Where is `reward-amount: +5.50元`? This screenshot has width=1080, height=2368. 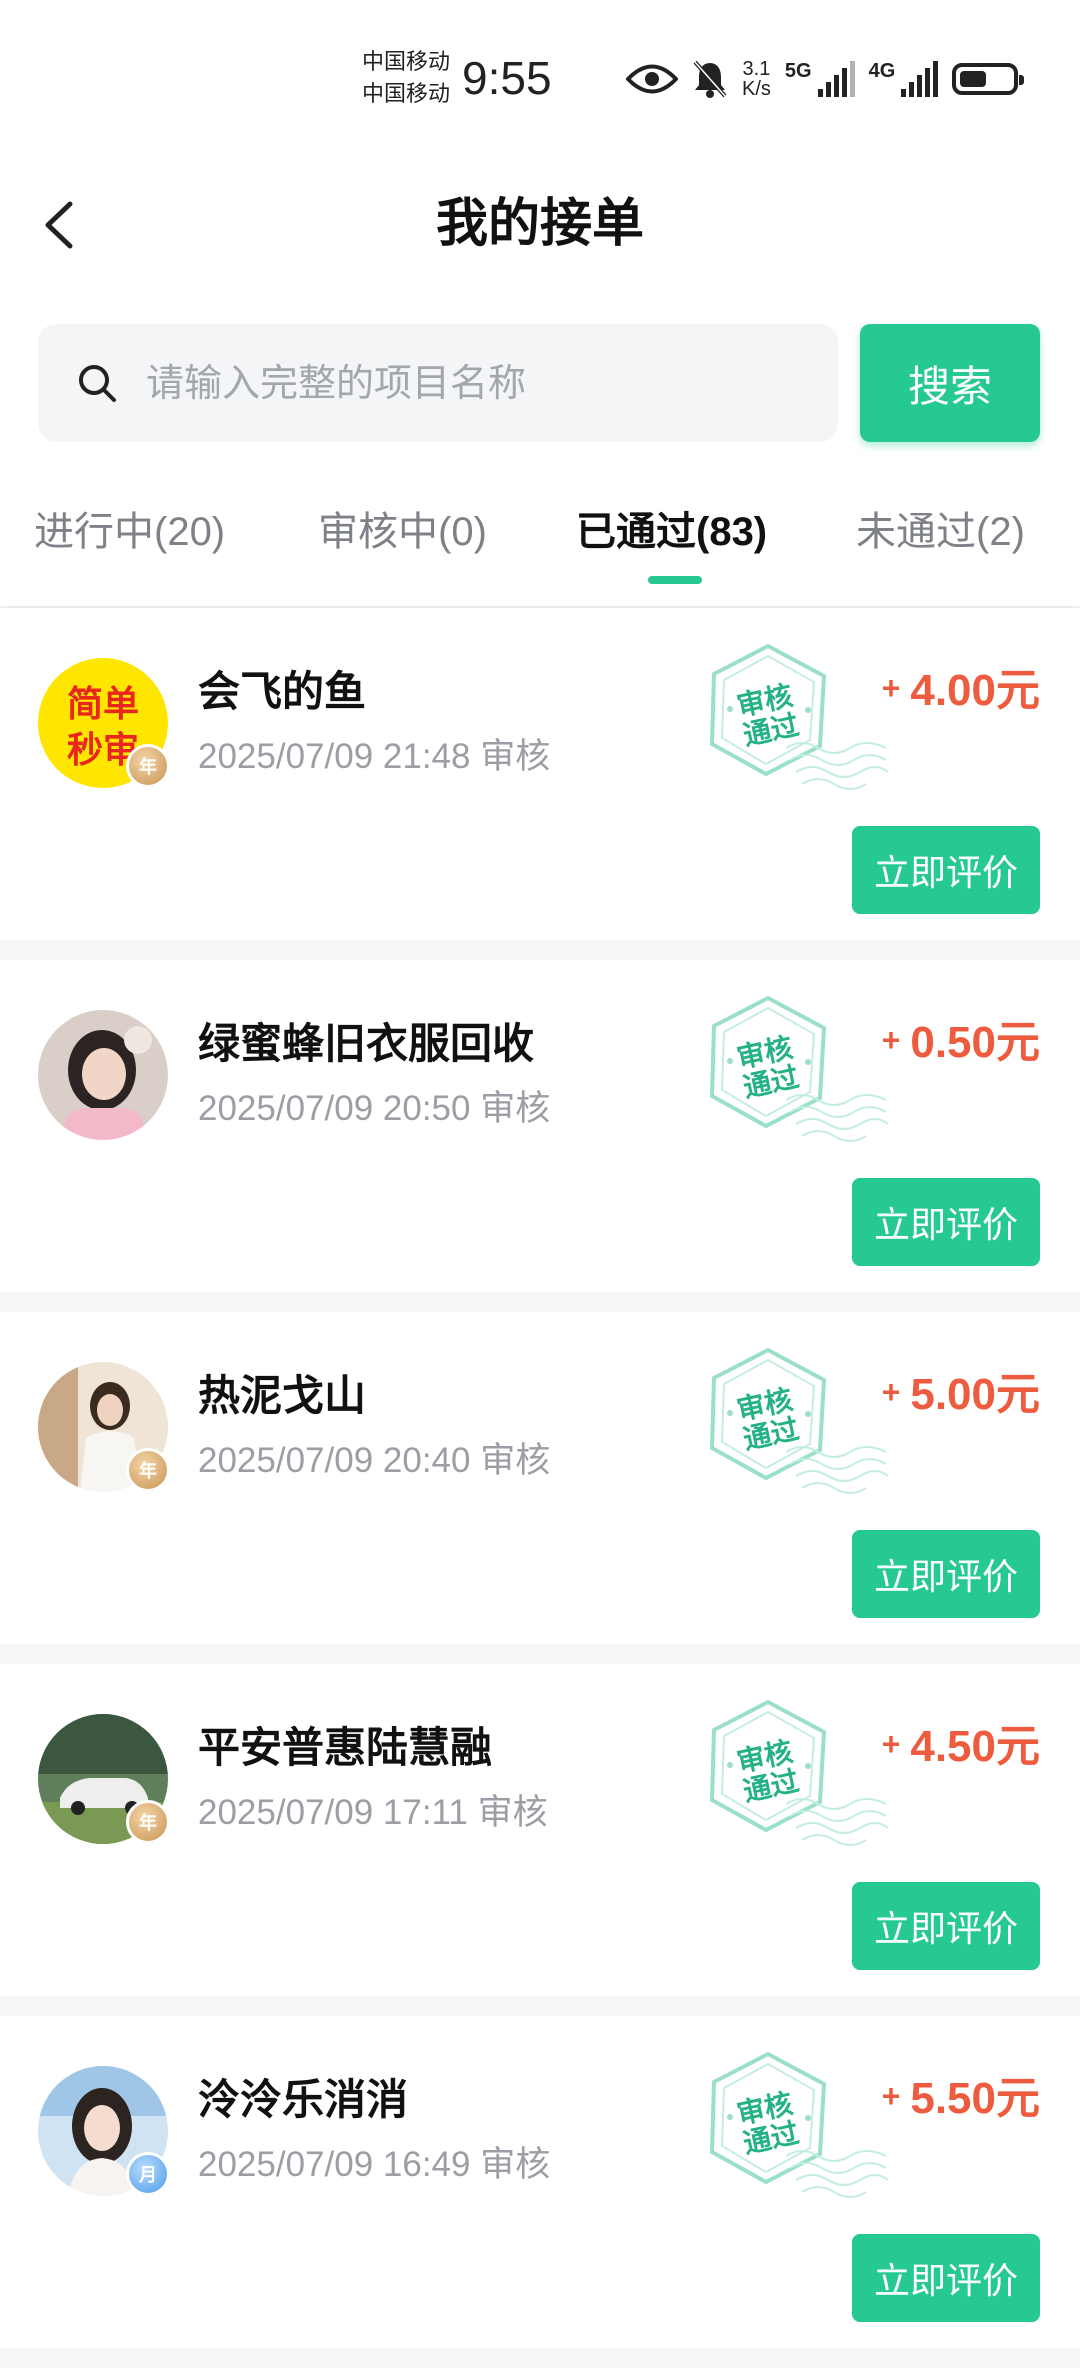 reward-amount: +5.50元 is located at coordinates (961, 2097).